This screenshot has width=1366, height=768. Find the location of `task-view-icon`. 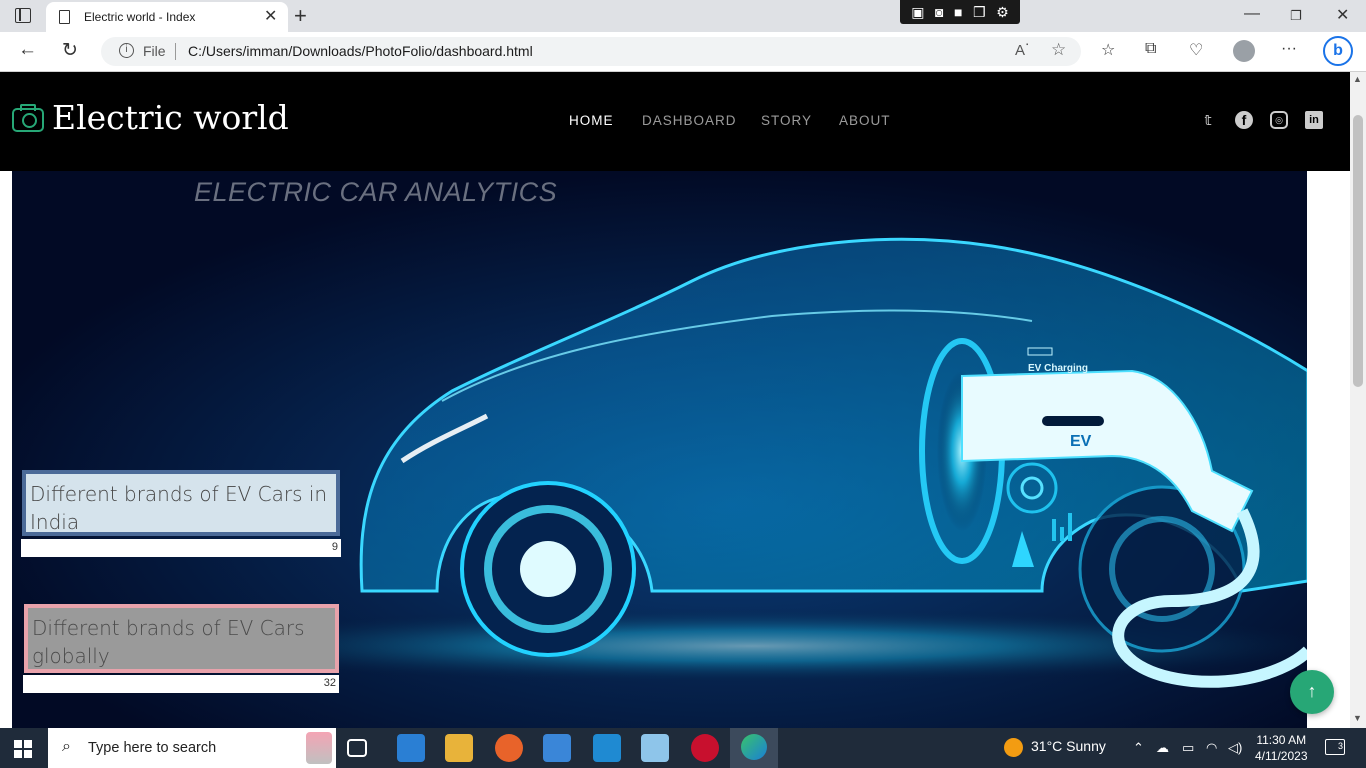

task-view-icon is located at coordinates (357, 748).